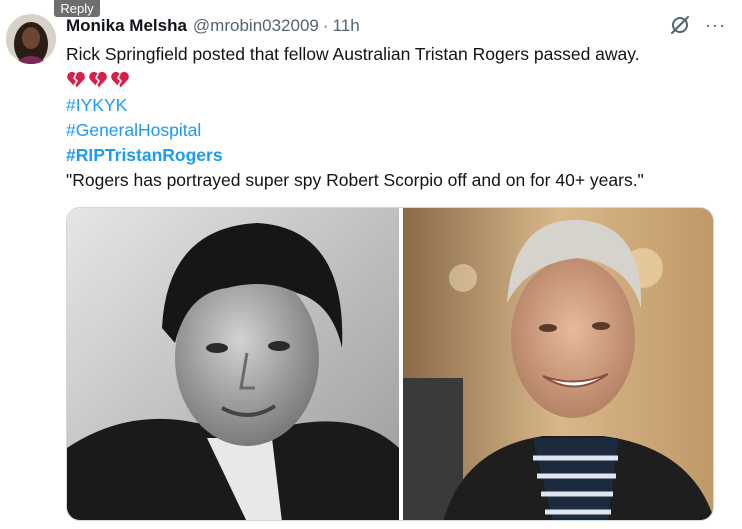 This screenshot has width=742, height=529. I want to click on grok-icon, so click(680, 25).